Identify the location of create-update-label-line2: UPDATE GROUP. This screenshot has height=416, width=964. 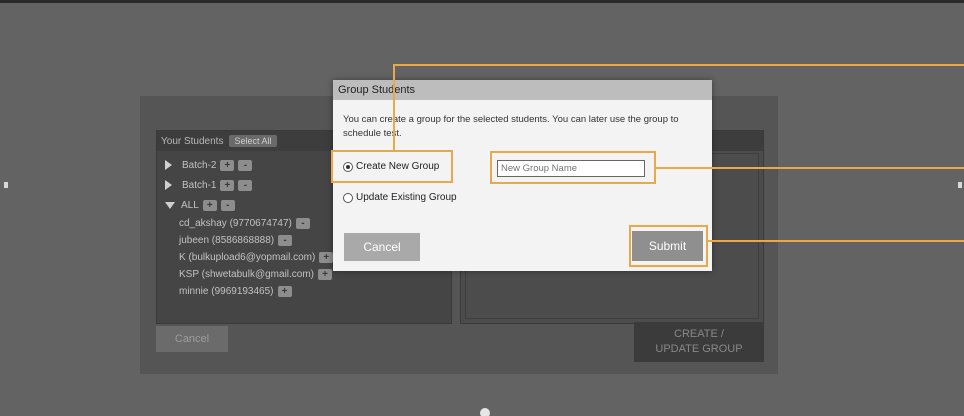
(699, 349).